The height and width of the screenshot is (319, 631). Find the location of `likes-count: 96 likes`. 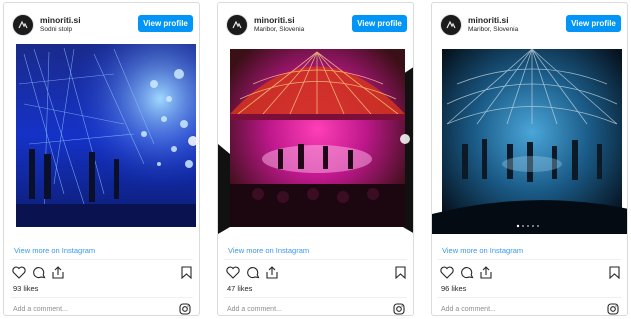

likes-count: 96 likes is located at coordinates (453, 288).